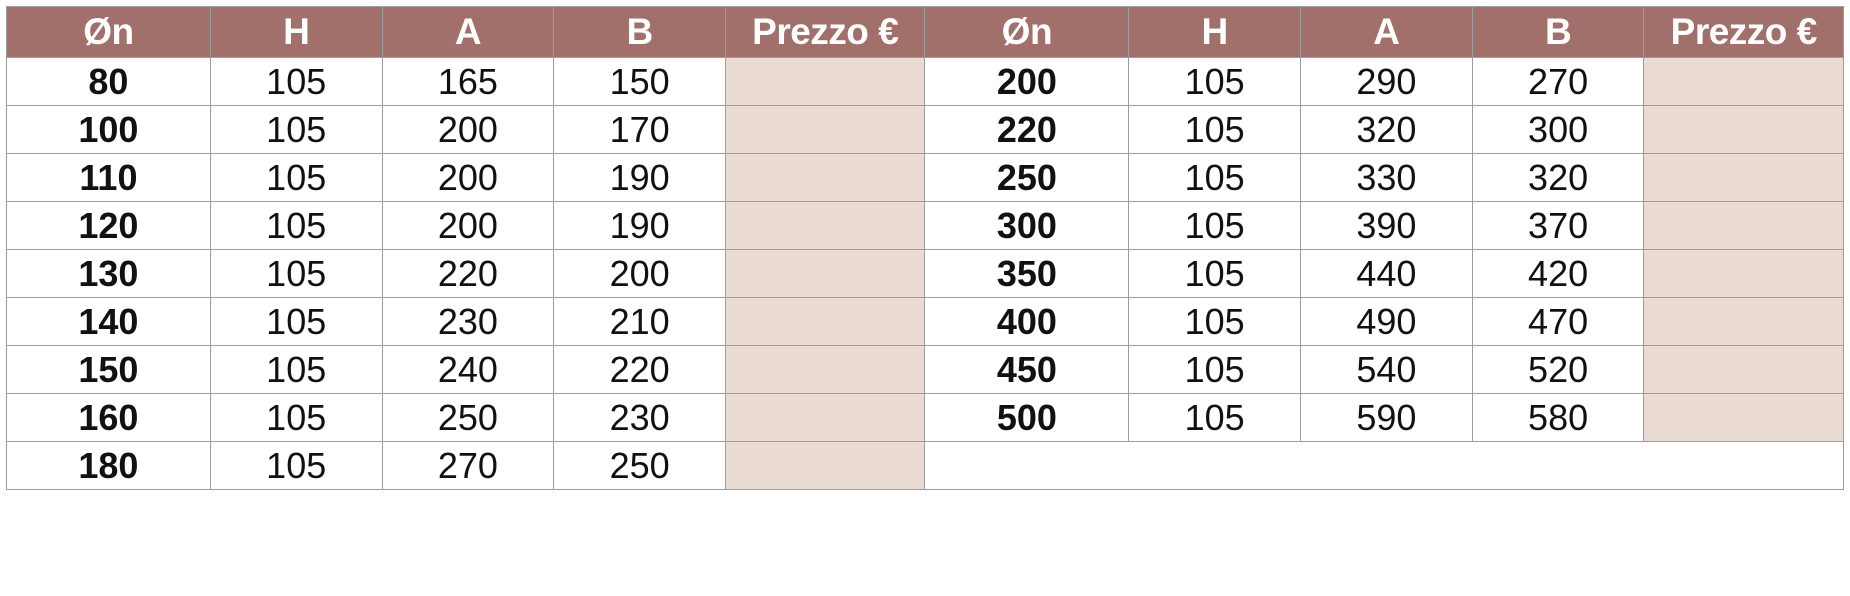  What do you see at coordinates (1027, 321) in the screenshot?
I see `cell-right-on: 400` at bounding box center [1027, 321].